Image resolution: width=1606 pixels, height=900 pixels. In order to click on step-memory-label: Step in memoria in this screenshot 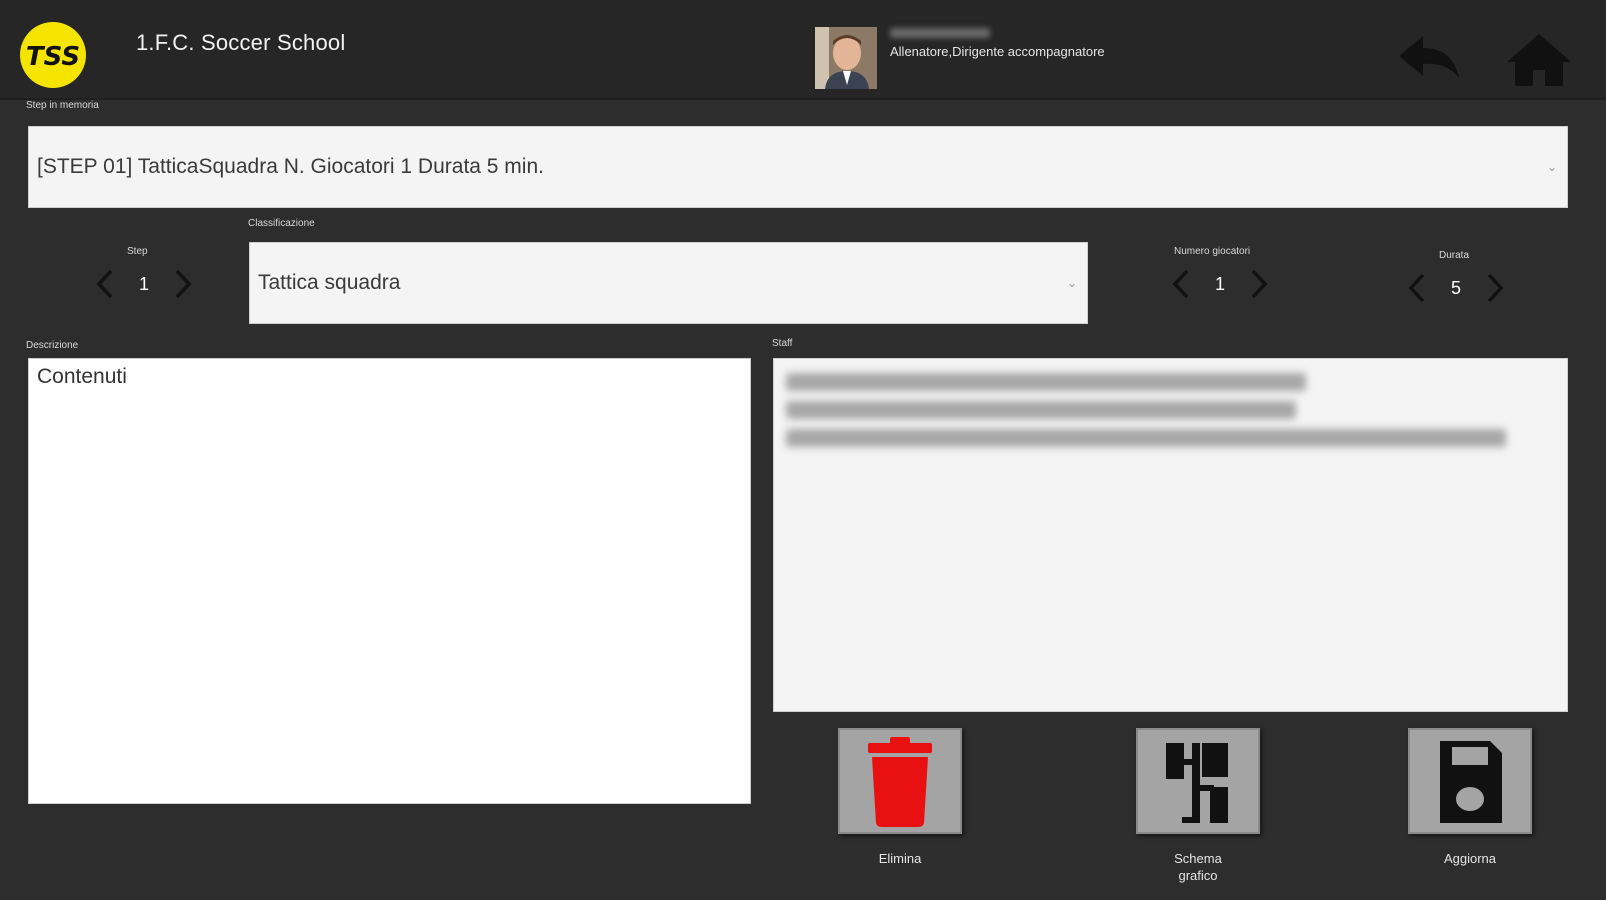, I will do `click(62, 105)`.